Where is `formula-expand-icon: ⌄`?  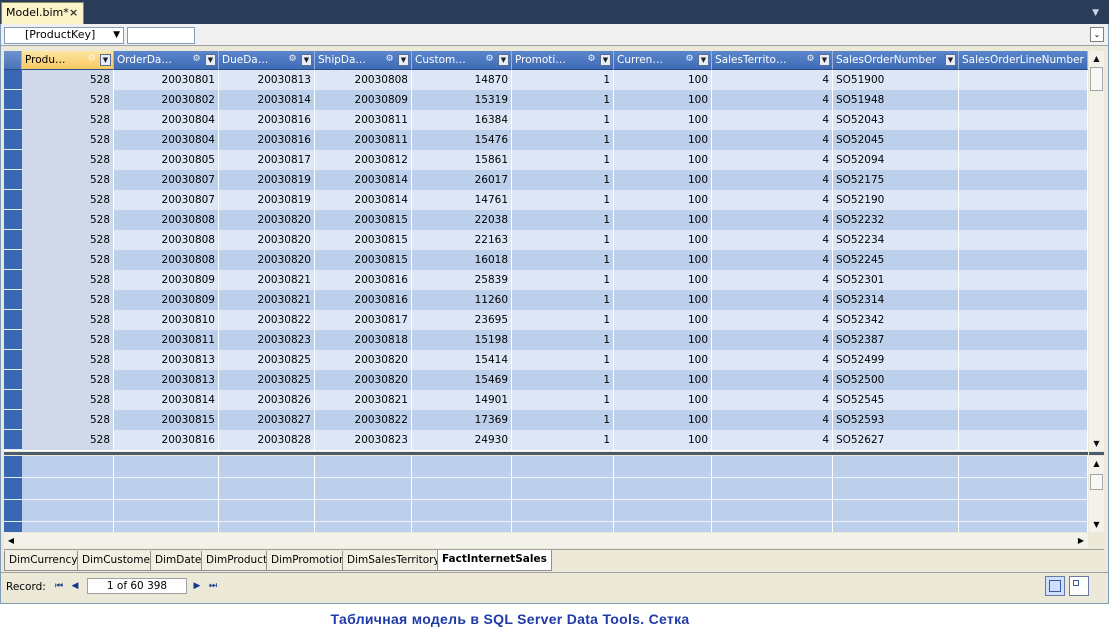
formula-expand-icon: ⌄ is located at coordinates (1097, 34).